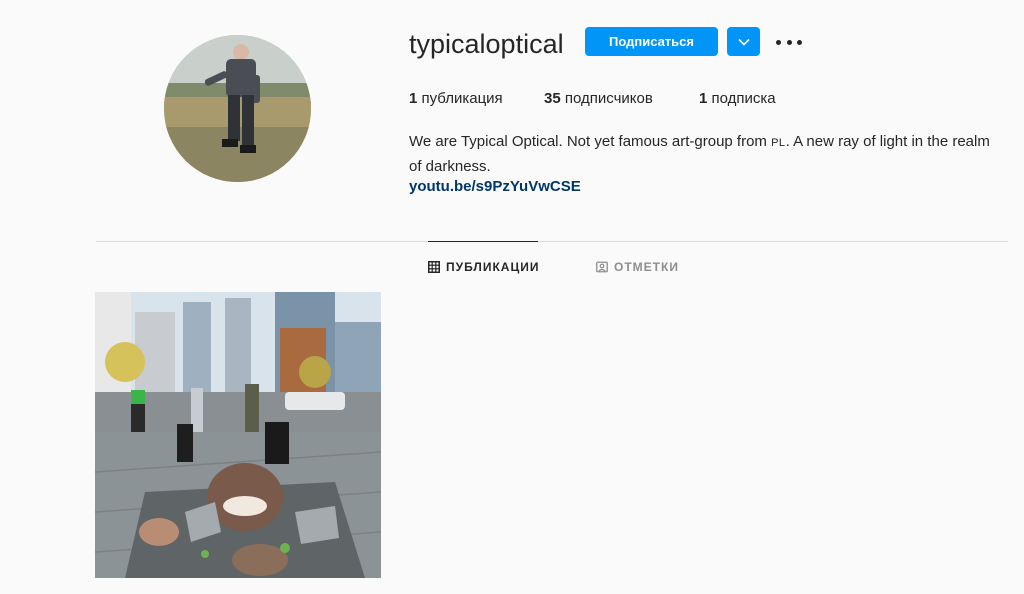  I want to click on suggested-dropdown-button, so click(743, 41).